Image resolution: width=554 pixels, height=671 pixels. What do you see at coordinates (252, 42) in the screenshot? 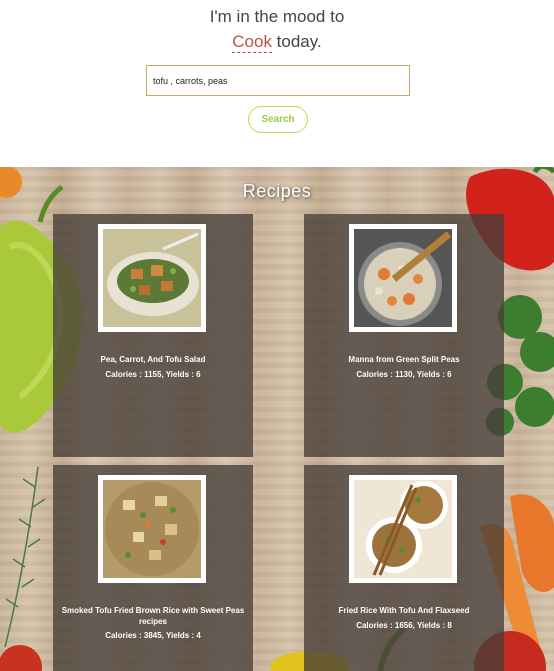
I see `mood-word-link: Cook` at bounding box center [252, 42].